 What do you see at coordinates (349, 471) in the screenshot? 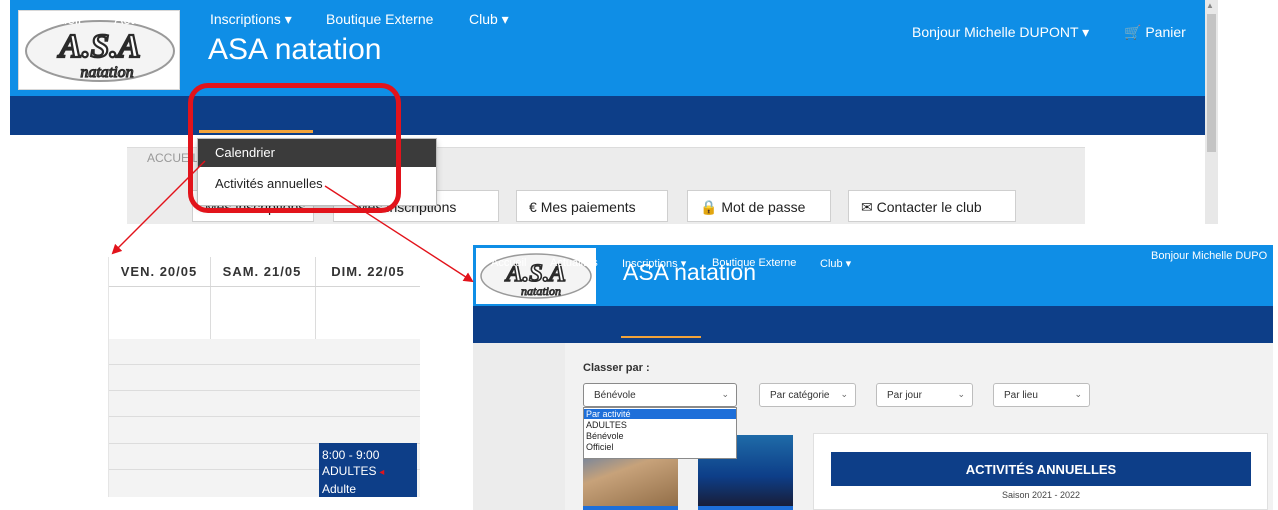
I see `event-title: ADULTES` at bounding box center [349, 471].